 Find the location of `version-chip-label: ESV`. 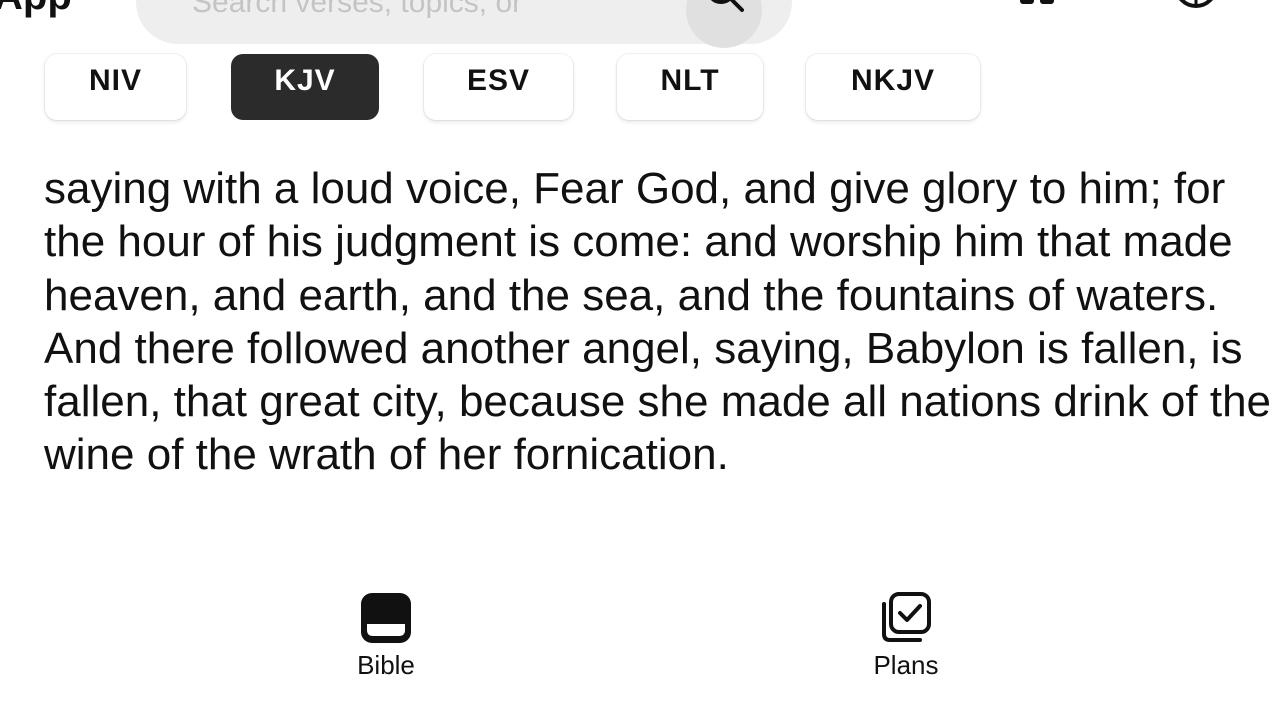

version-chip-label: ESV is located at coordinates (498, 80).